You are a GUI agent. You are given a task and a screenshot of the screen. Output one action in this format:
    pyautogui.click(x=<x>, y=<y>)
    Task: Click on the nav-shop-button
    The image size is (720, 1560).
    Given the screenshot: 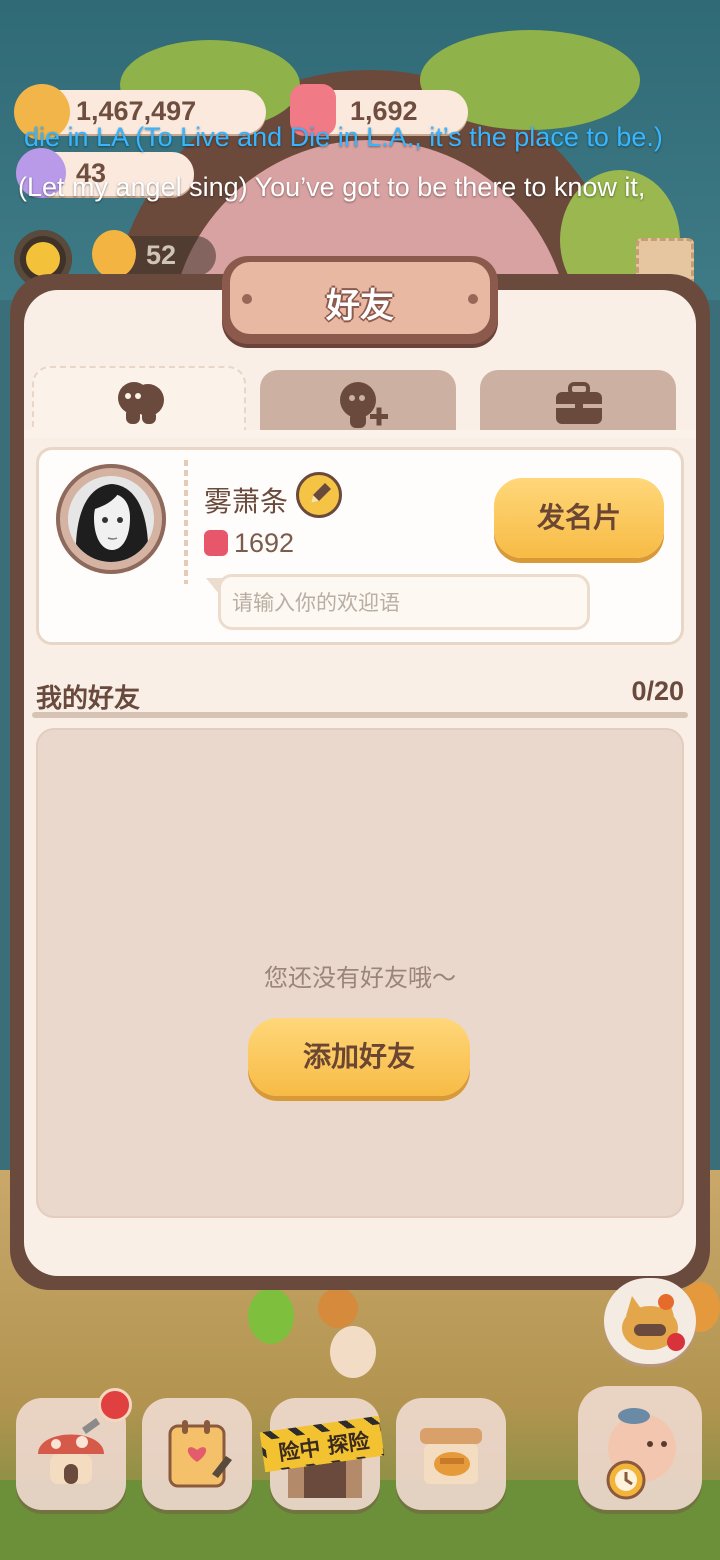 What is the action you would take?
    pyautogui.click(x=451, y=1454)
    